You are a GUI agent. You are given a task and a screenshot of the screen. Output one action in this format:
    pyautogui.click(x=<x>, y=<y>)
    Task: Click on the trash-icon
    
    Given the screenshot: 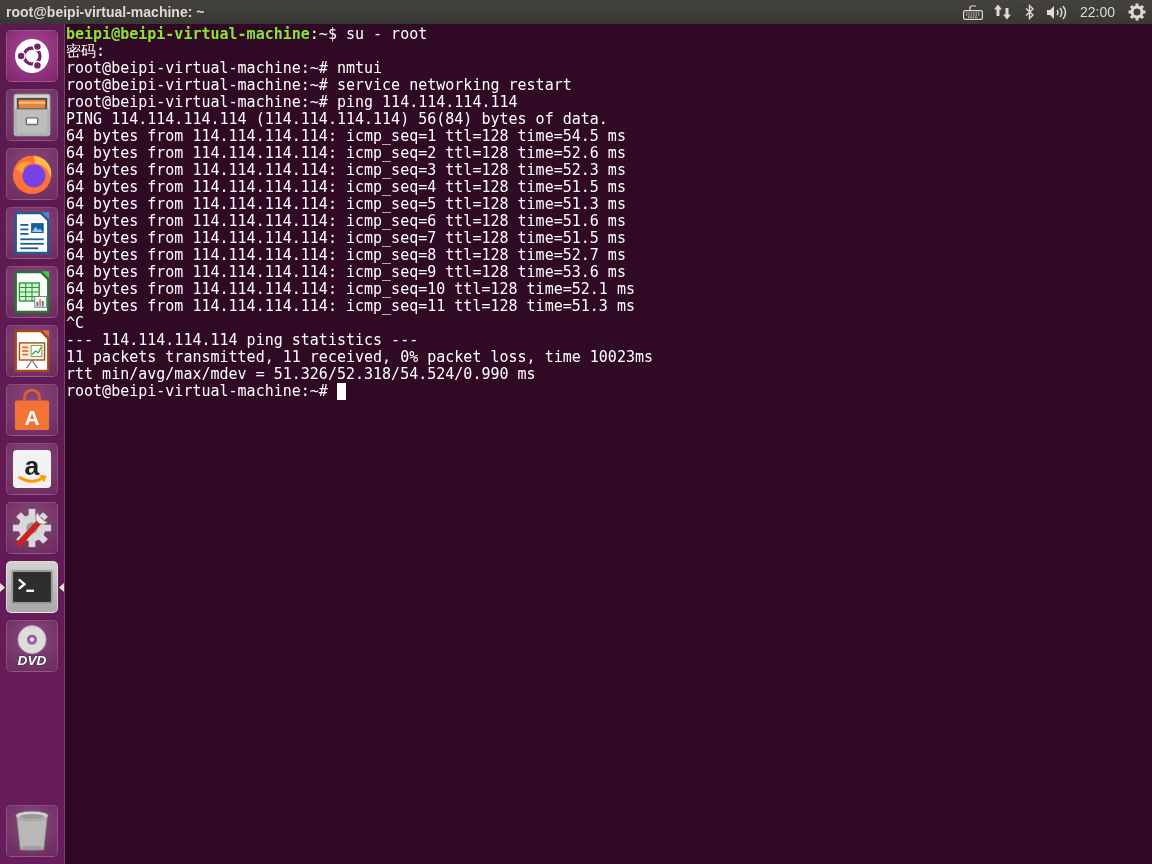 What is the action you would take?
    pyautogui.click(x=32, y=831)
    